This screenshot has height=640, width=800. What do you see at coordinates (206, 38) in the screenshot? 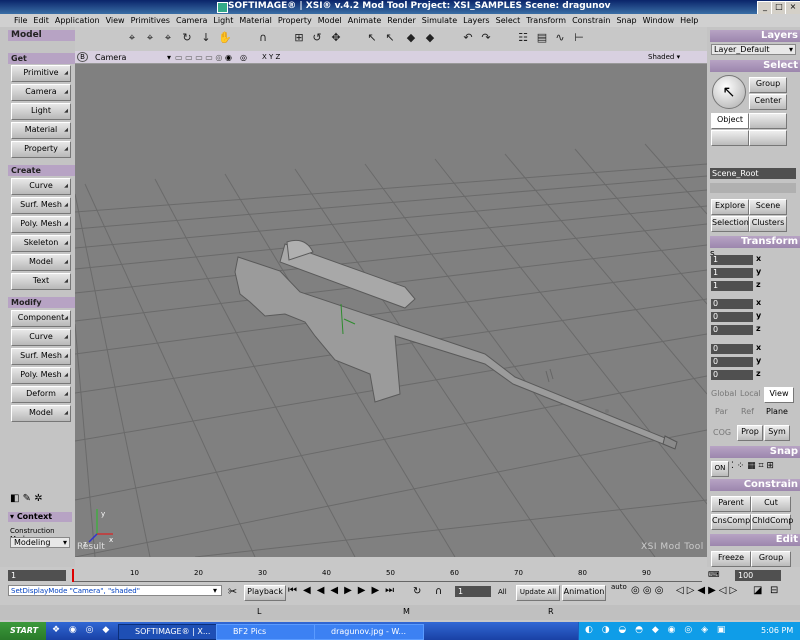
I see `dolly-icon: ↓` at bounding box center [206, 38].